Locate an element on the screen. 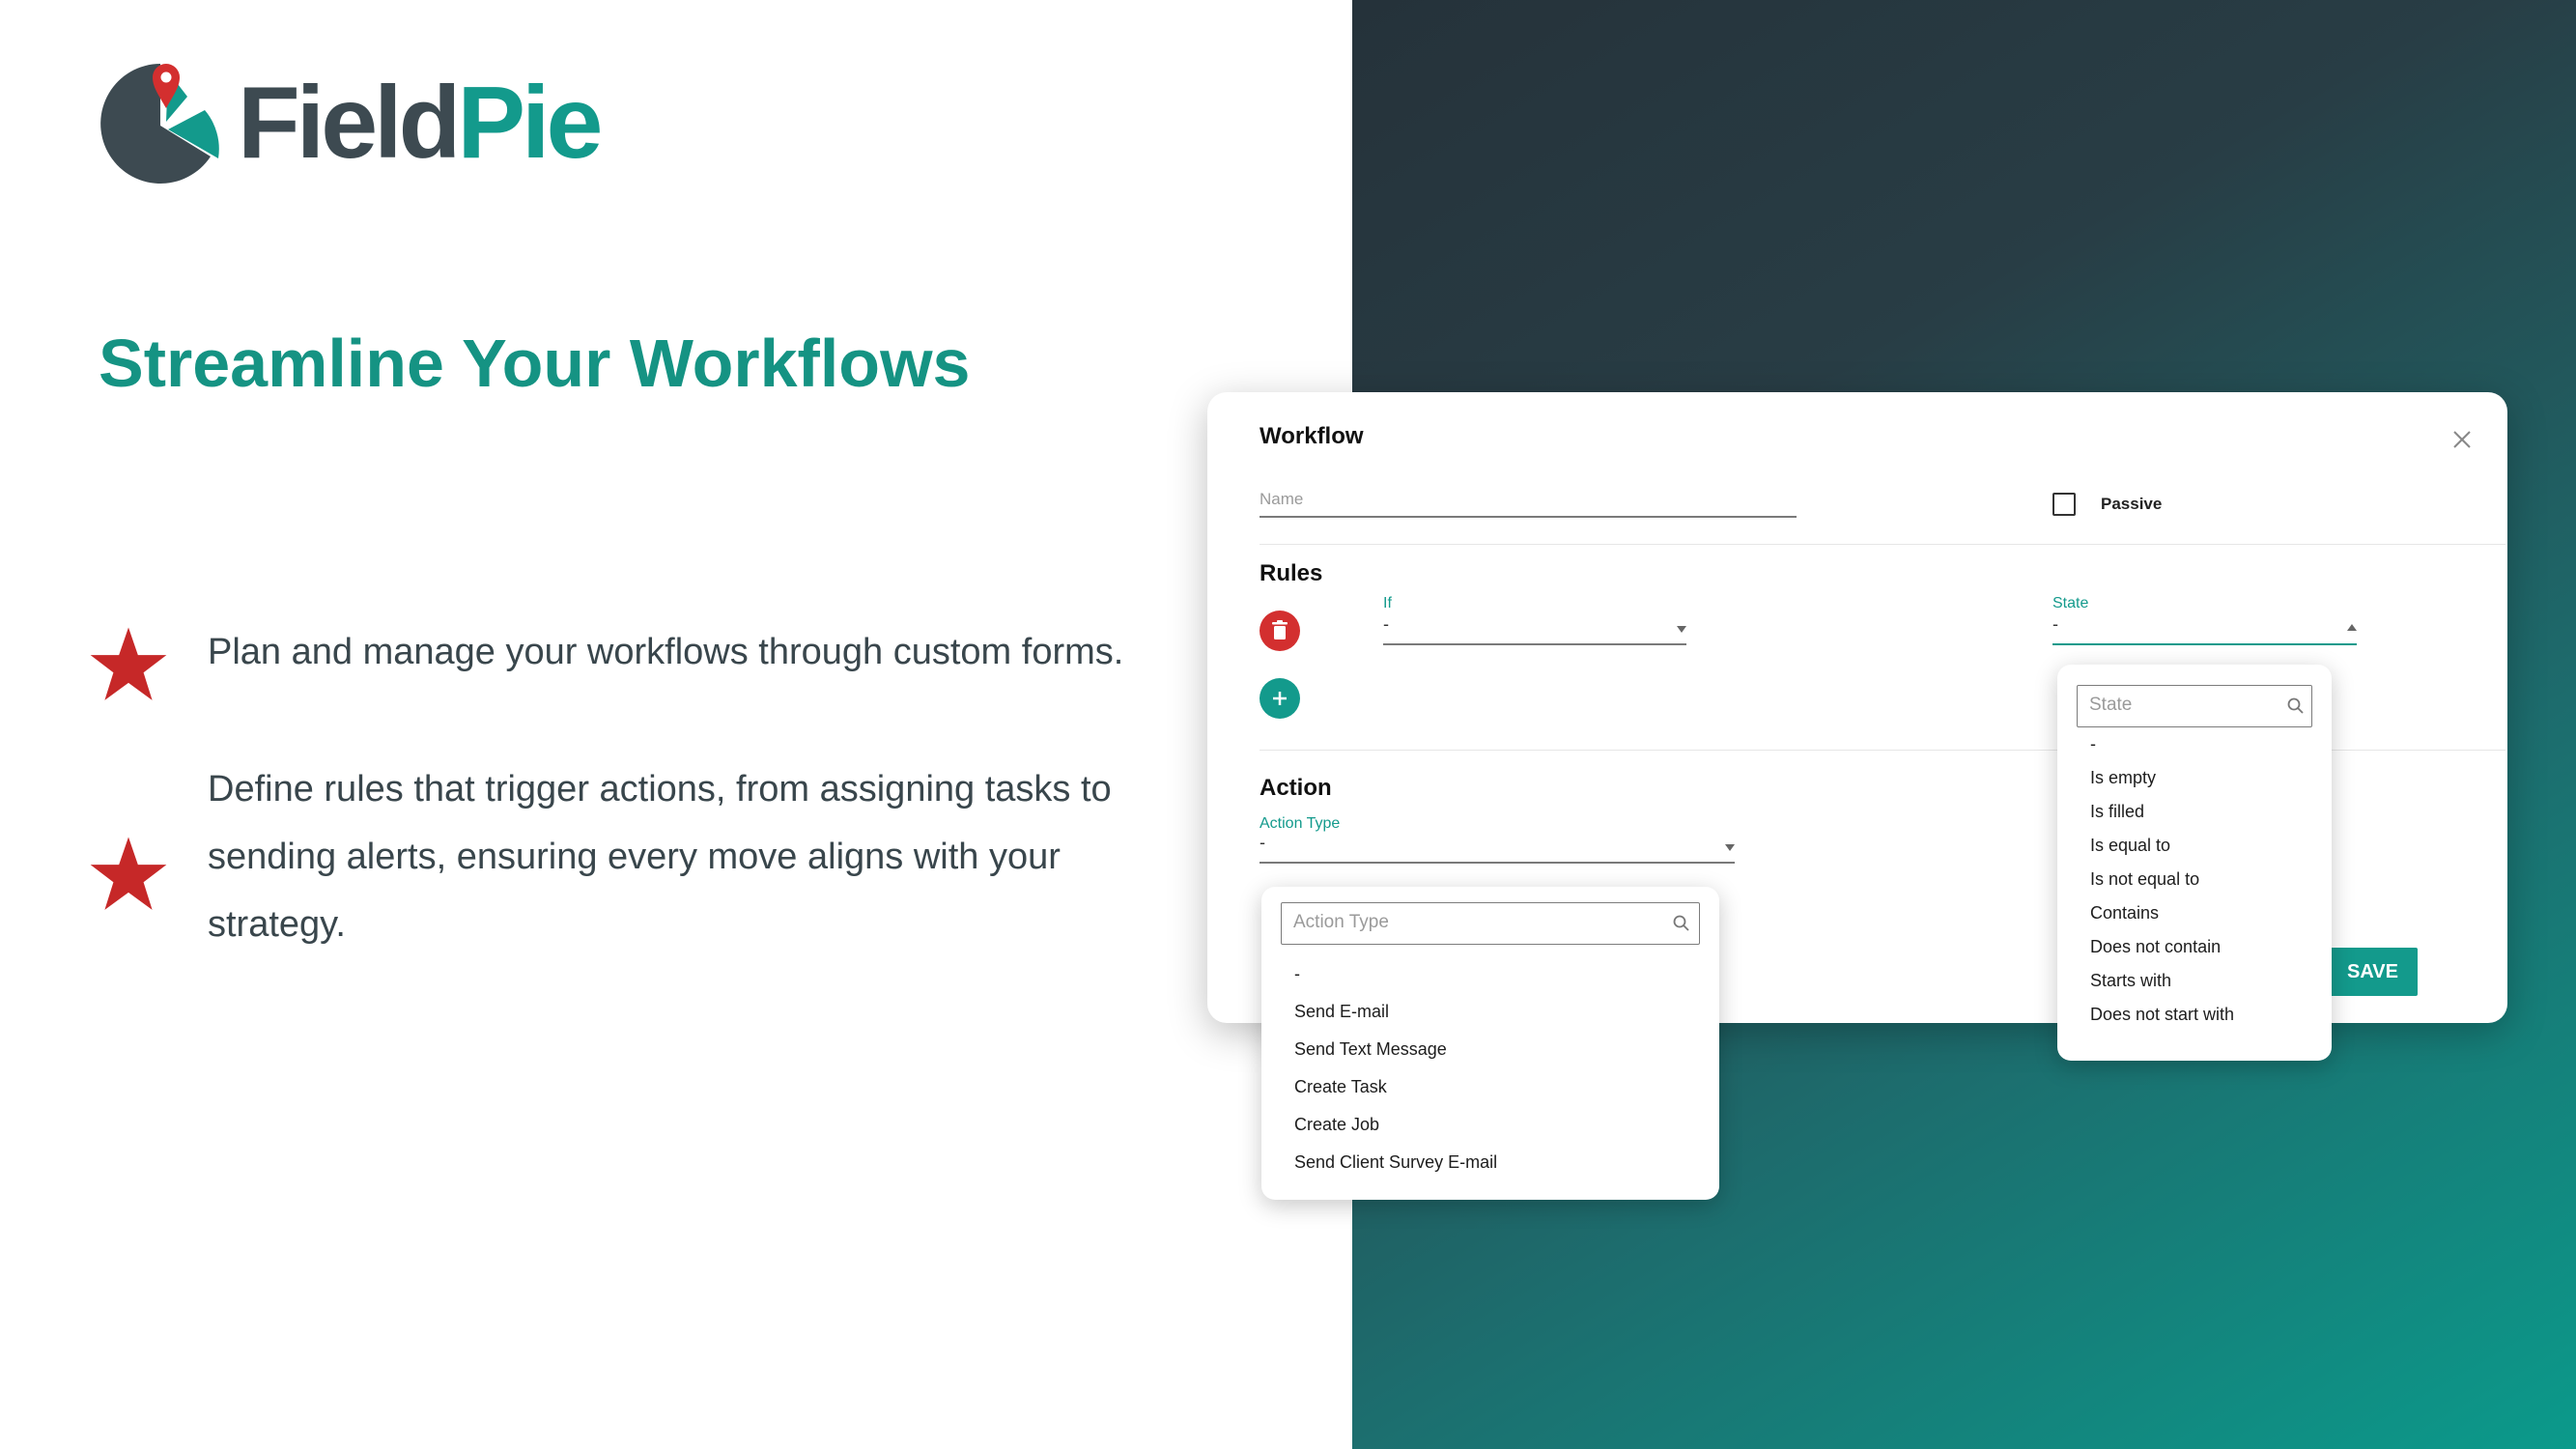 The height and width of the screenshot is (1449, 2576). state-option: Contains is located at coordinates (2124, 913).